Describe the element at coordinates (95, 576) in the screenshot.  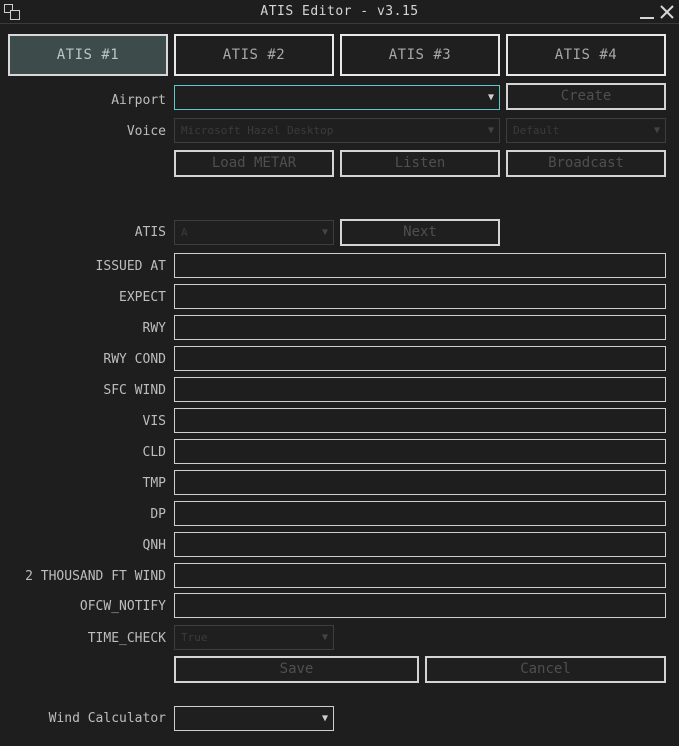
I see `two-thousand-ft-wind-label: 2 THOUSAND FT WIND` at that location.